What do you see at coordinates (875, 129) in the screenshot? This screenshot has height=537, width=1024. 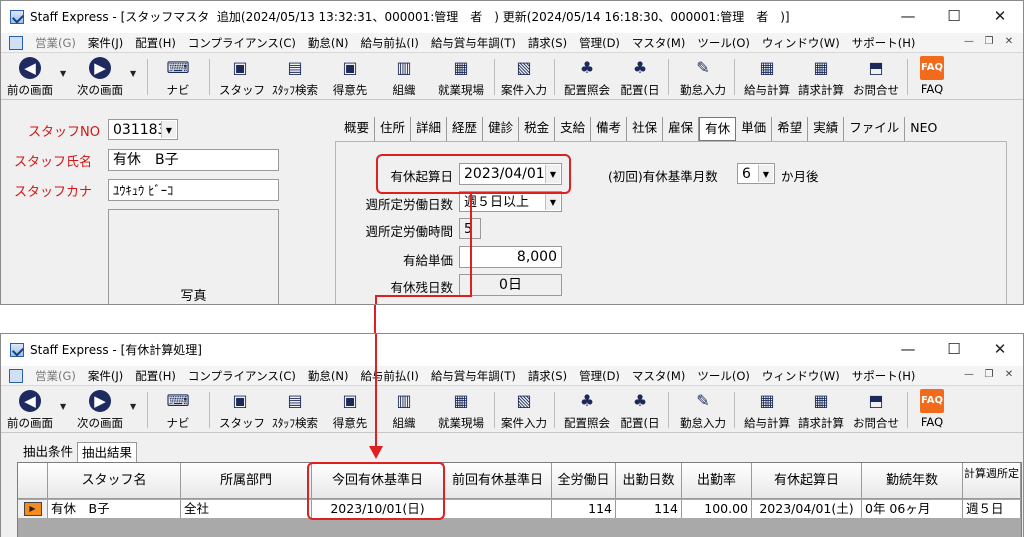 I see `tab-files: ファイル` at bounding box center [875, 129].